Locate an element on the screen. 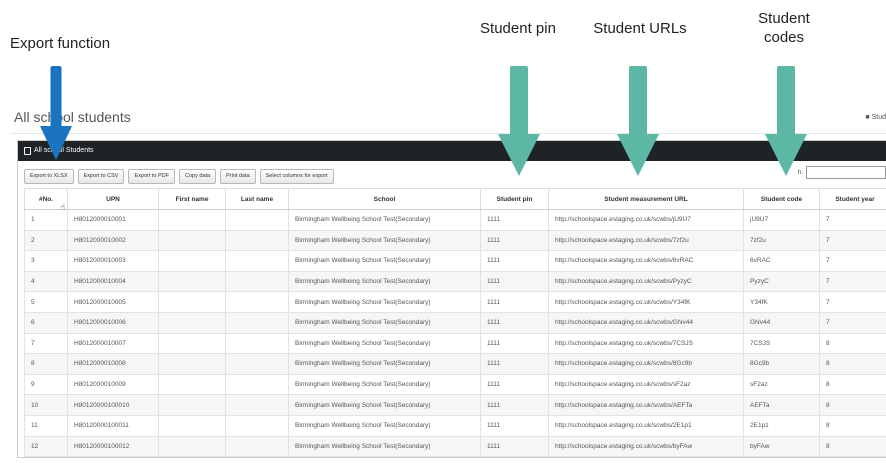 This screenshot has width=886, height=463. breadcrumb: ■ Stud is located at coordinates (875, 117).